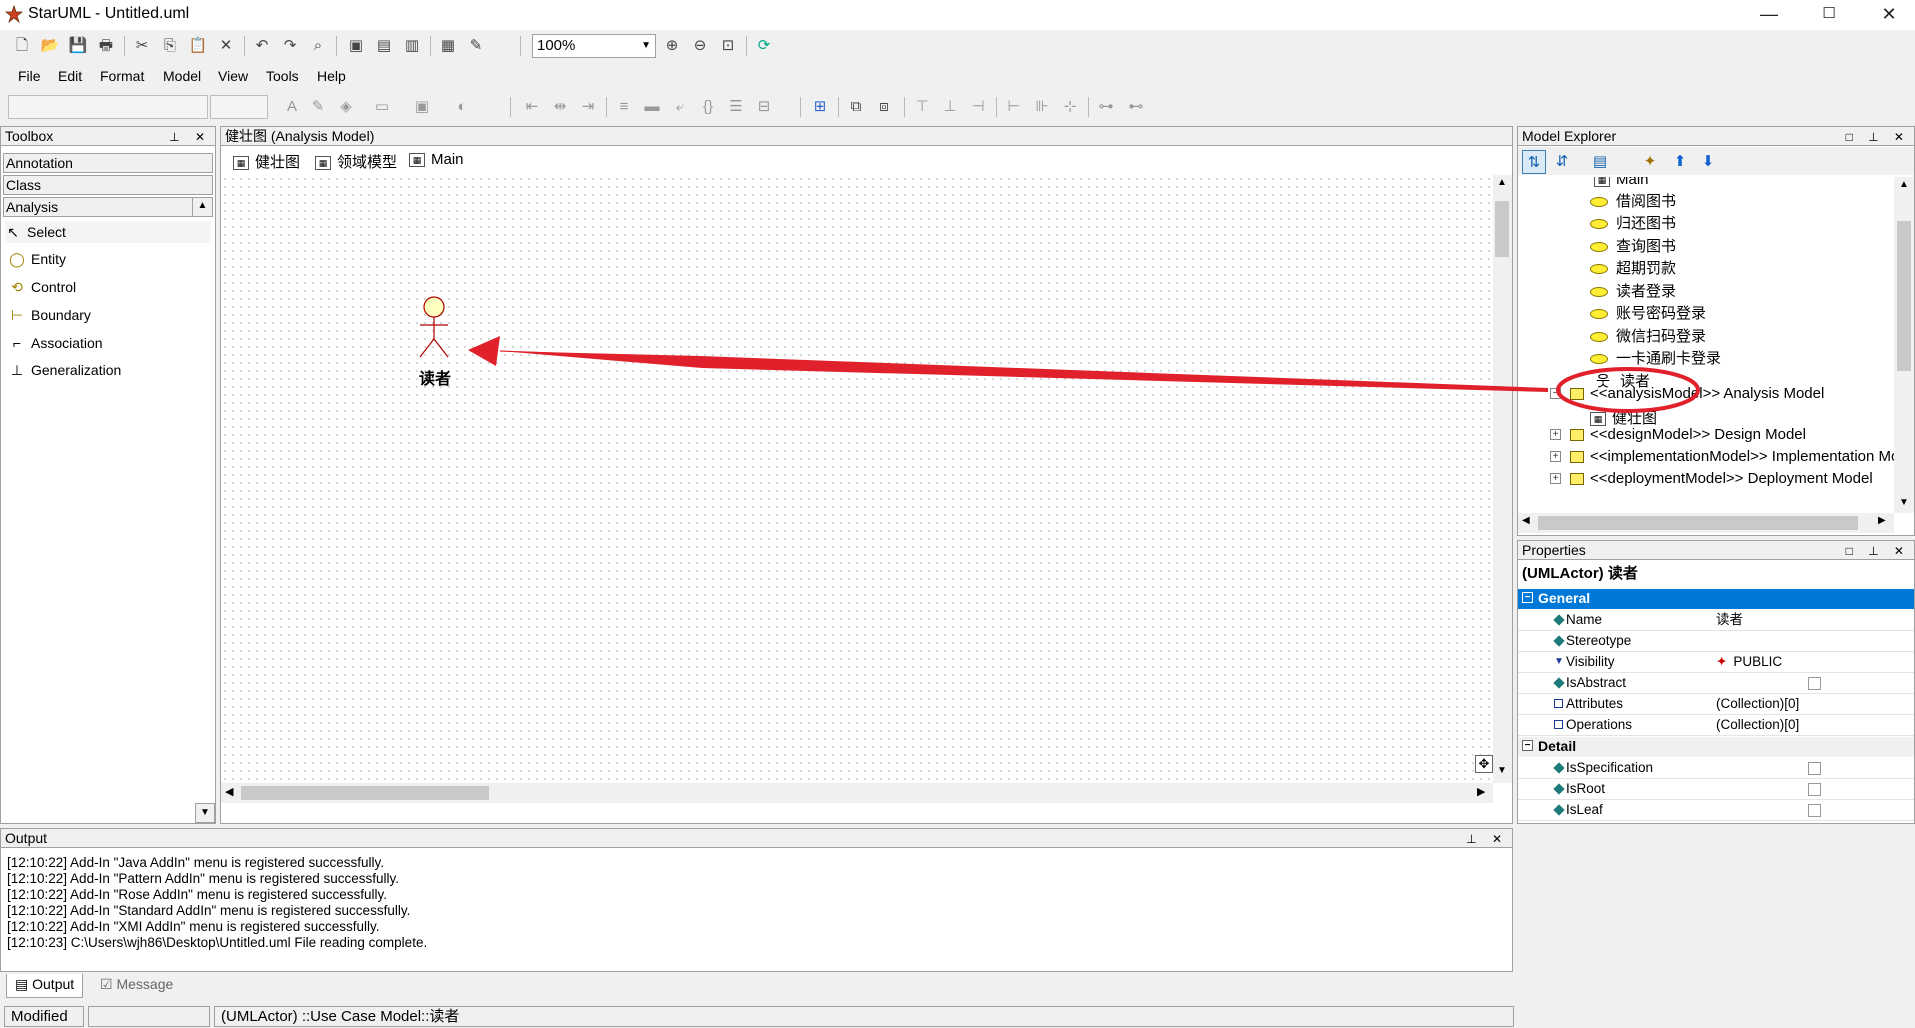 This screenshot has width=1915, height=1028. Describe the element at coordinates (1024, 371) in the screenshot. I see `annotation-arrow-body` at that location.